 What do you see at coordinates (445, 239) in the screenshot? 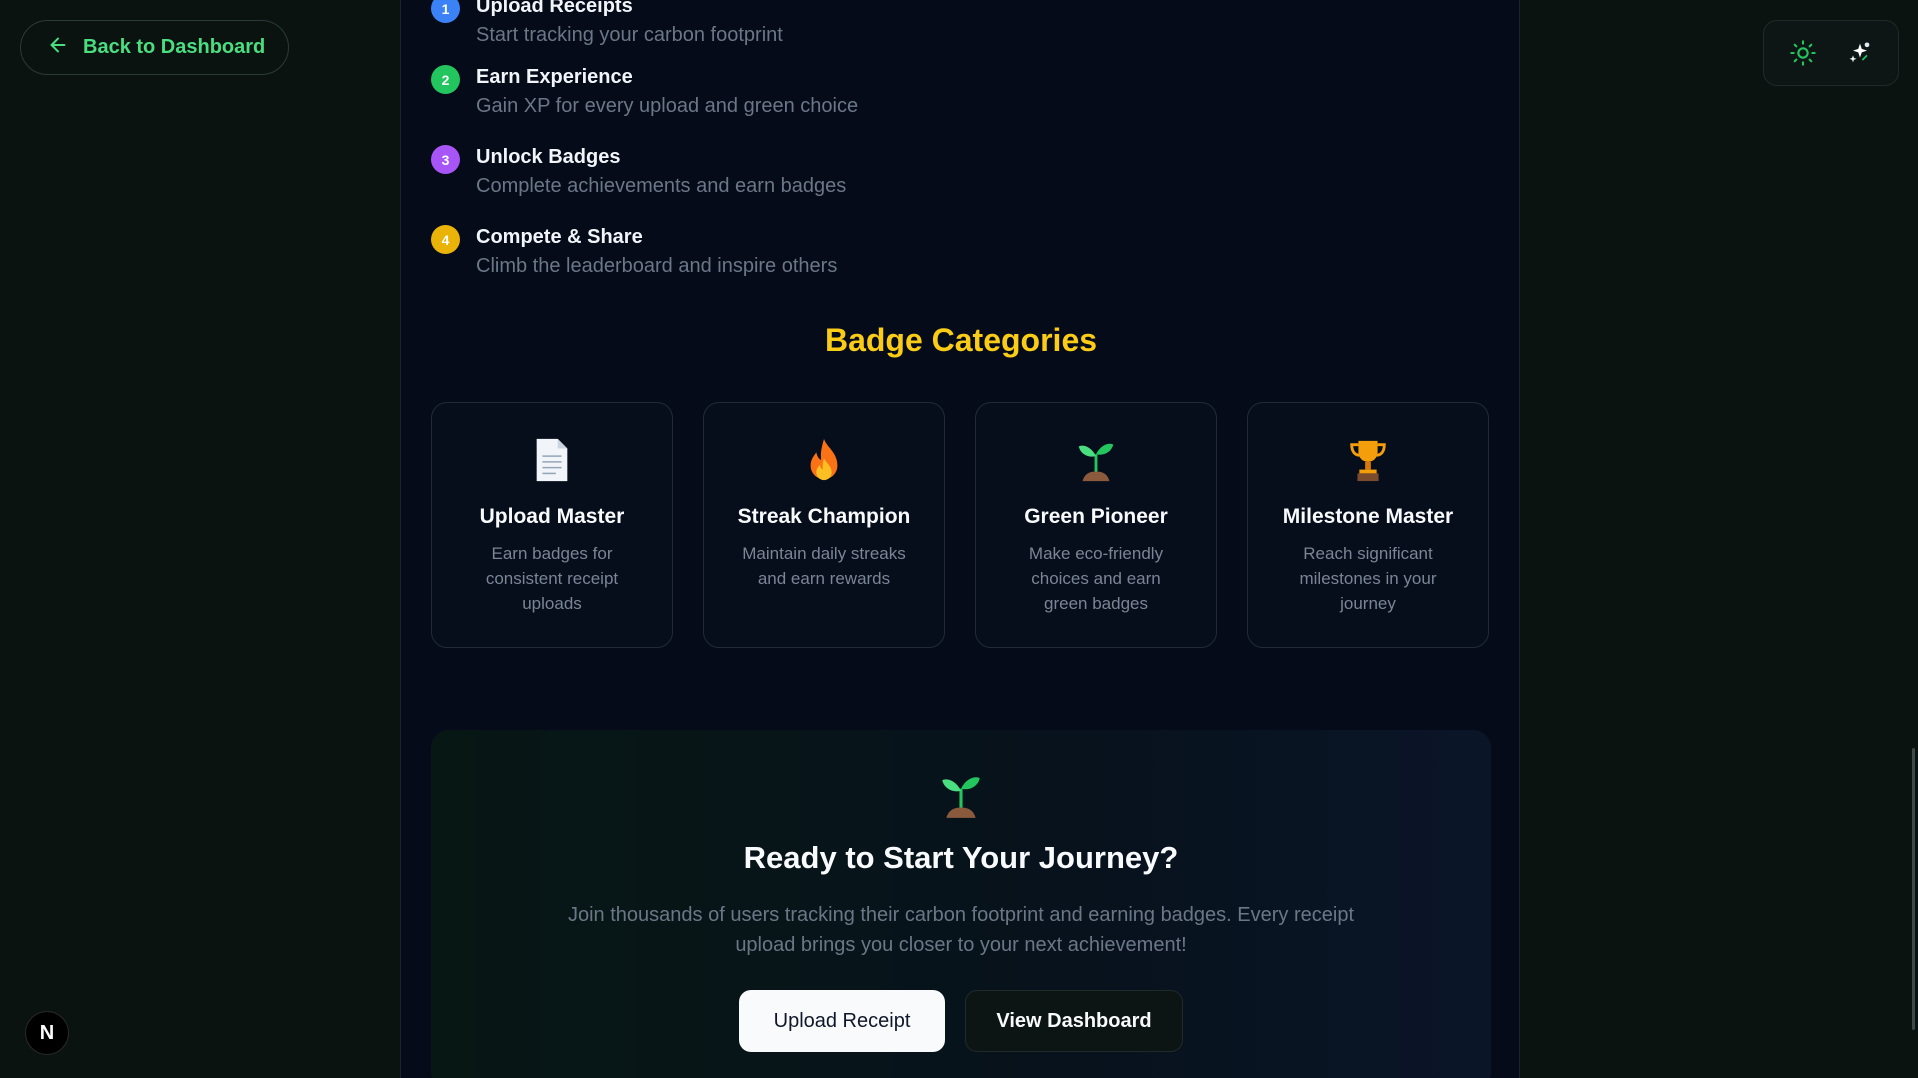
I see `step-number: 4` at bounding box center [445, 239].